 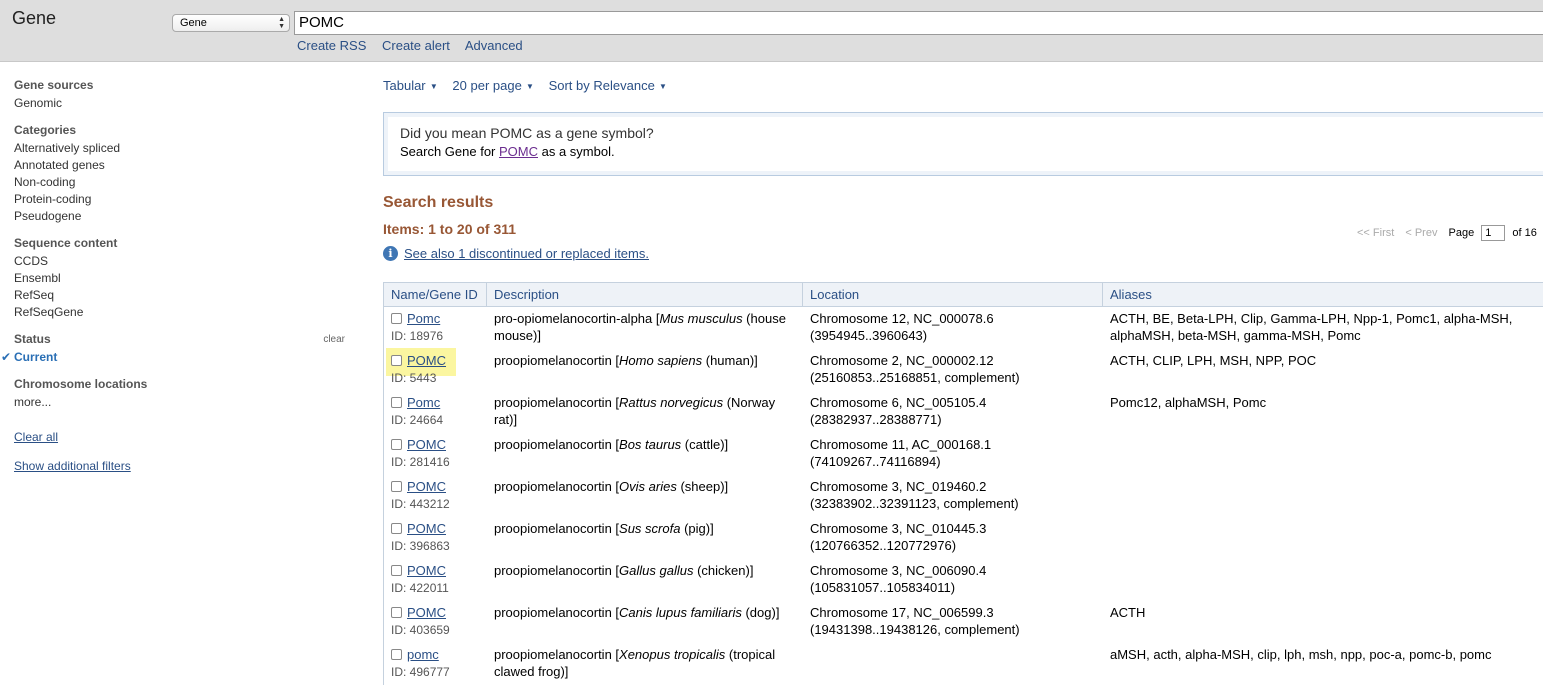 What do you see at coordinates (1128, 612) in the screenshot?
I see `aliases-text: ACTH` at bounding box center [1128, 612].